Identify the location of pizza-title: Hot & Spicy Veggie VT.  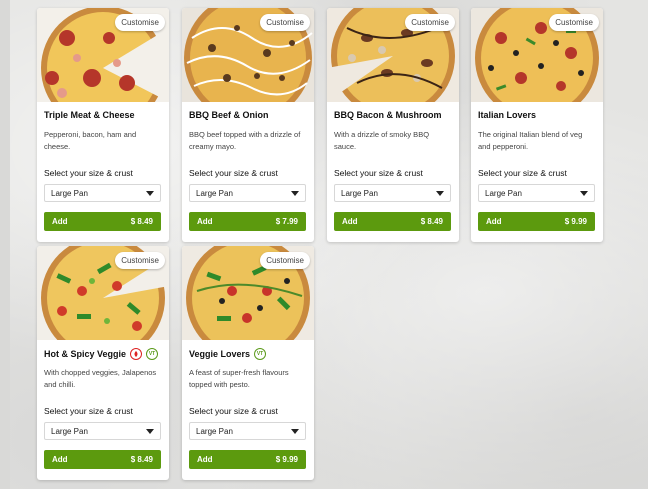
(103, 354).